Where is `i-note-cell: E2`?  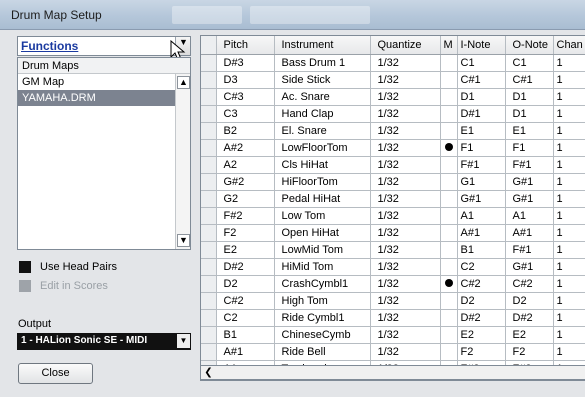
i-note-cell: E2 is located at coordinates (481, 335).